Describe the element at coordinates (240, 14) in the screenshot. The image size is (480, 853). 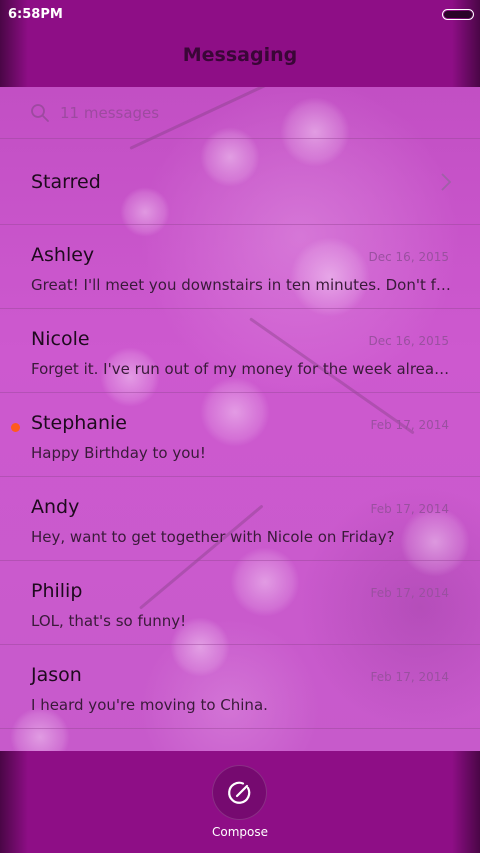
I see `status-bar: 6:58PM` at that location.